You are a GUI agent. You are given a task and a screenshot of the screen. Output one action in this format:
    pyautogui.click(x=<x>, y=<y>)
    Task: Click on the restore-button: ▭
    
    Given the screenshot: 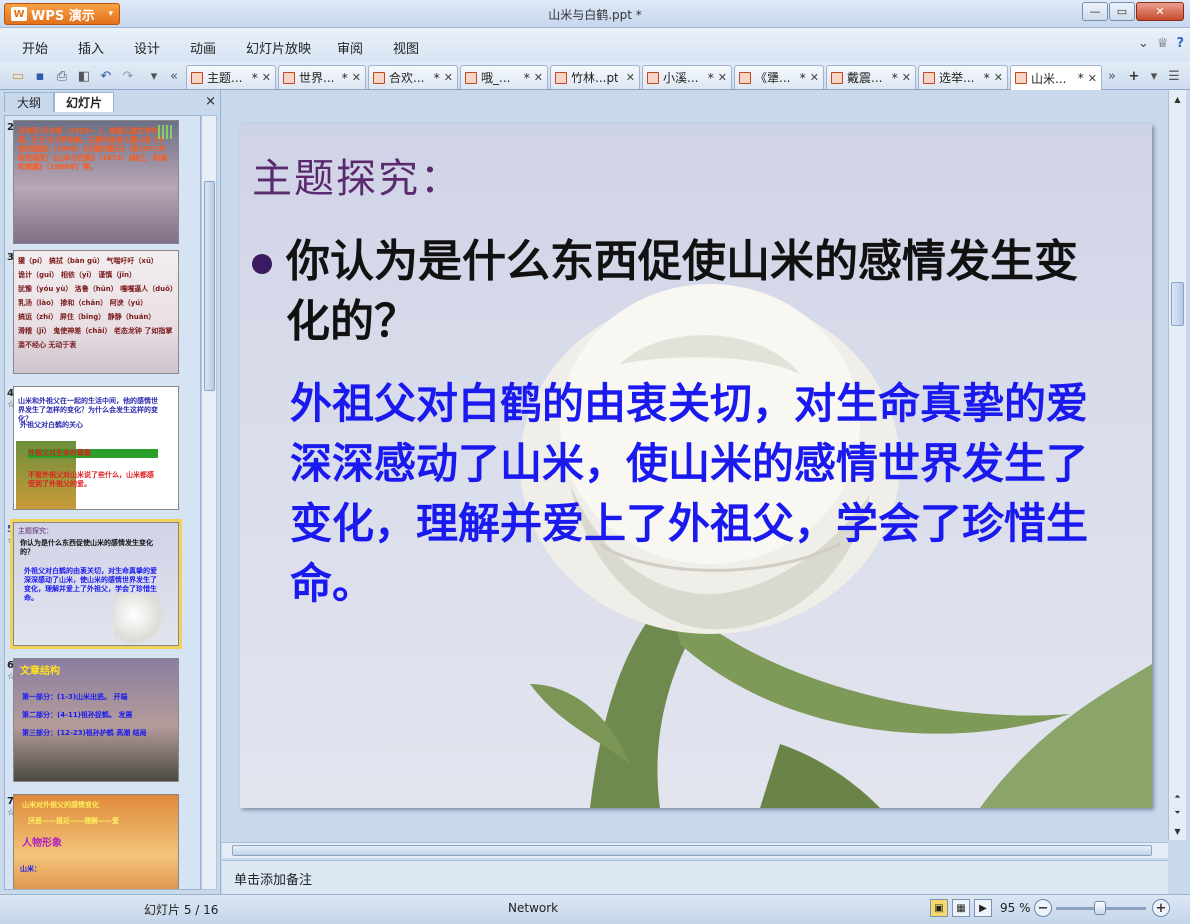 What is the action you would take?
    pyautogui.click(x=1122, y=11)
    